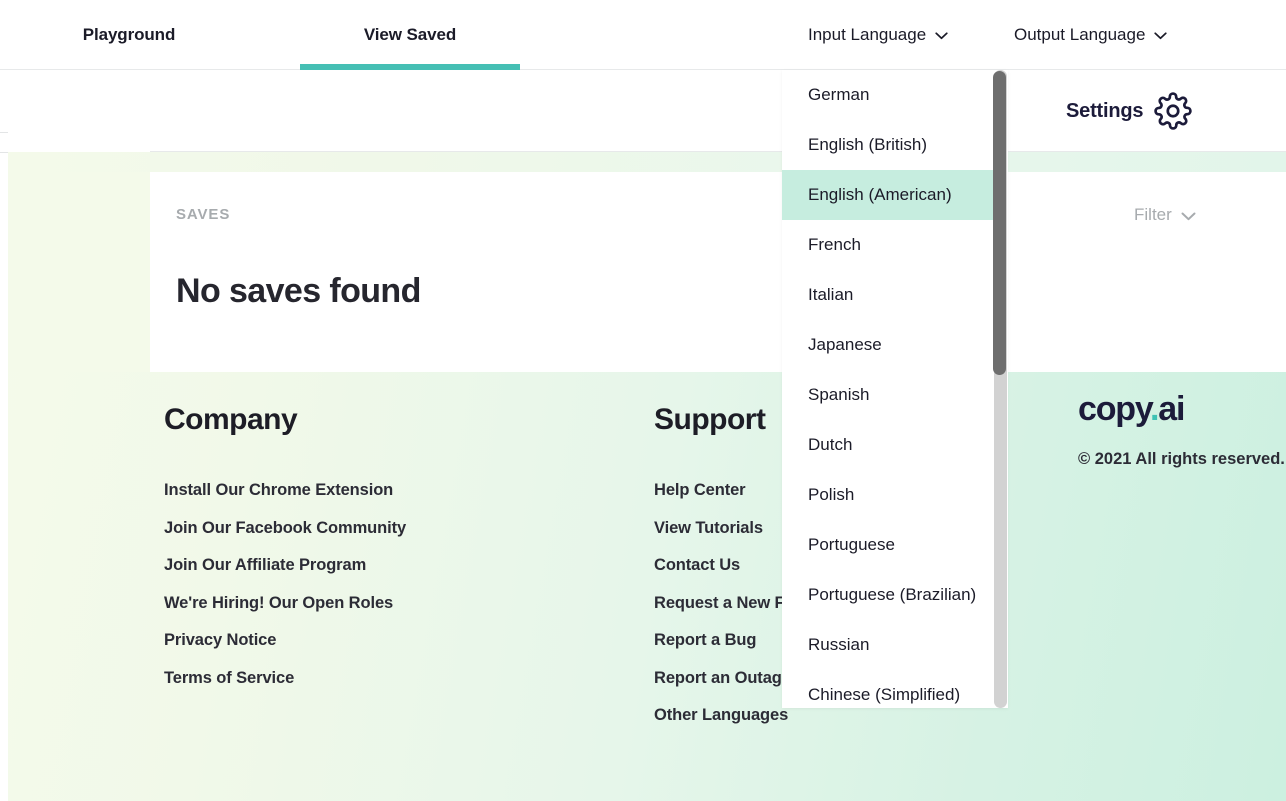 The image size is (1286, 801). I want to click on active-tab-underline, so click(410, 67).